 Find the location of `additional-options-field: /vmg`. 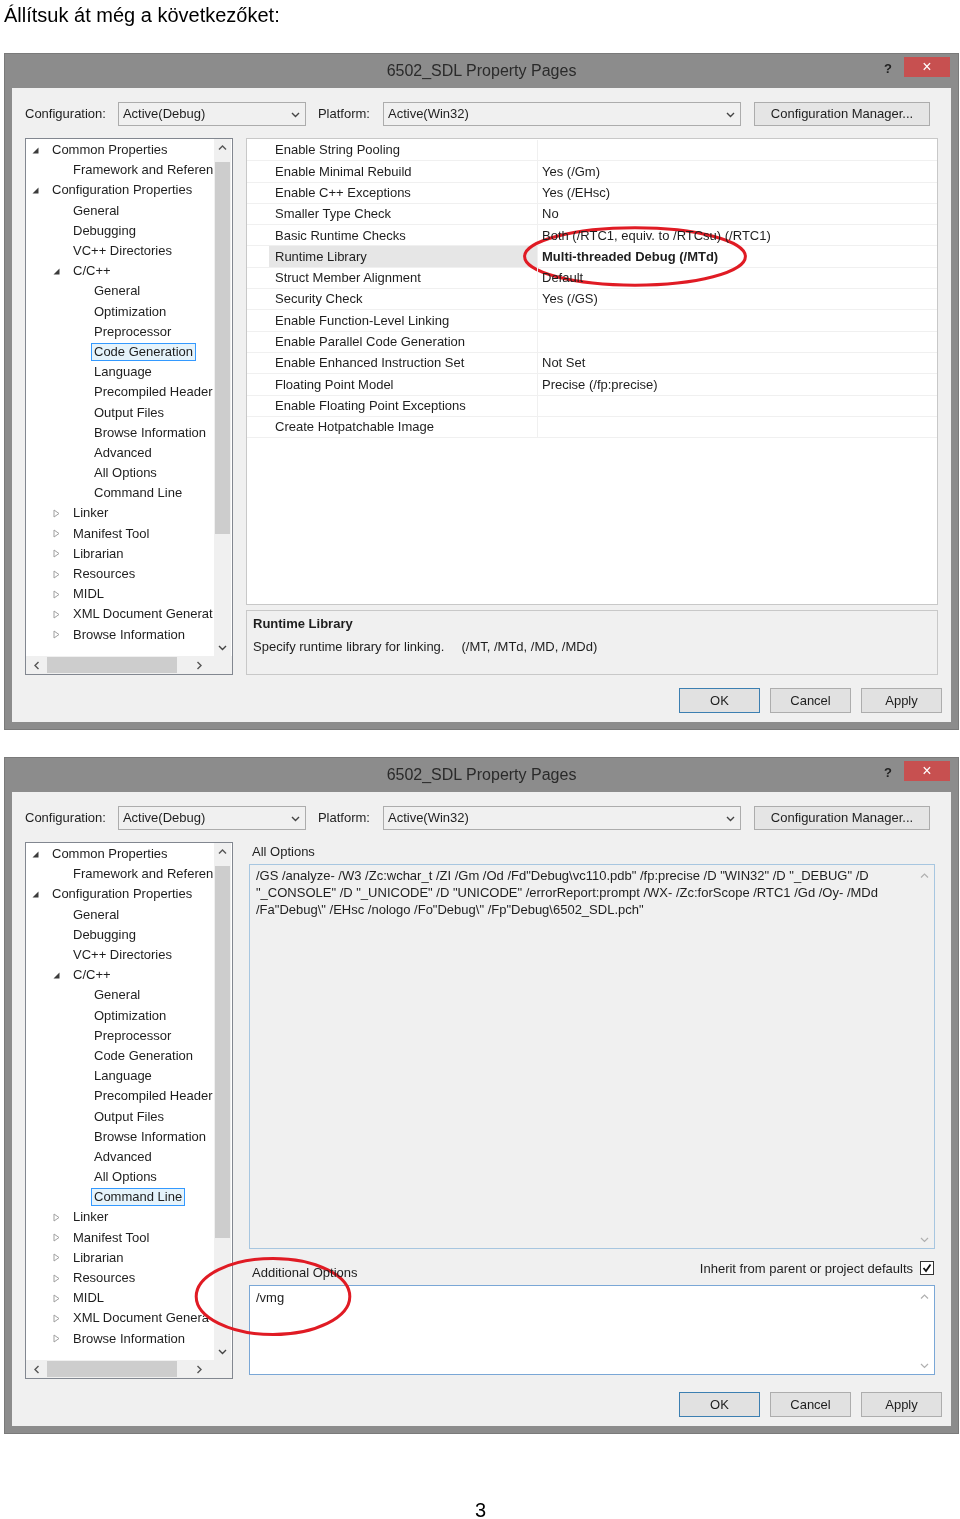

additional-options-field: /vmg is located at coordinates (592, 1330).